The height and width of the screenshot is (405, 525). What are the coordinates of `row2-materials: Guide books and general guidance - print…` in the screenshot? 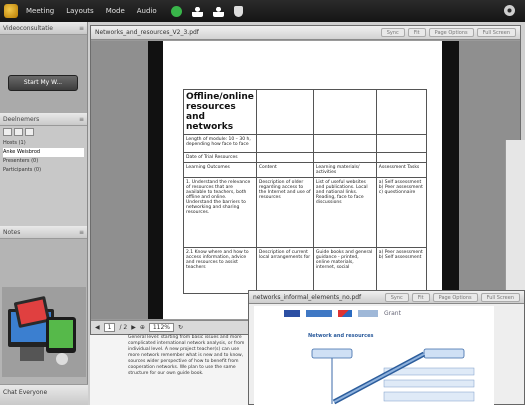 It's located at (344, 270).